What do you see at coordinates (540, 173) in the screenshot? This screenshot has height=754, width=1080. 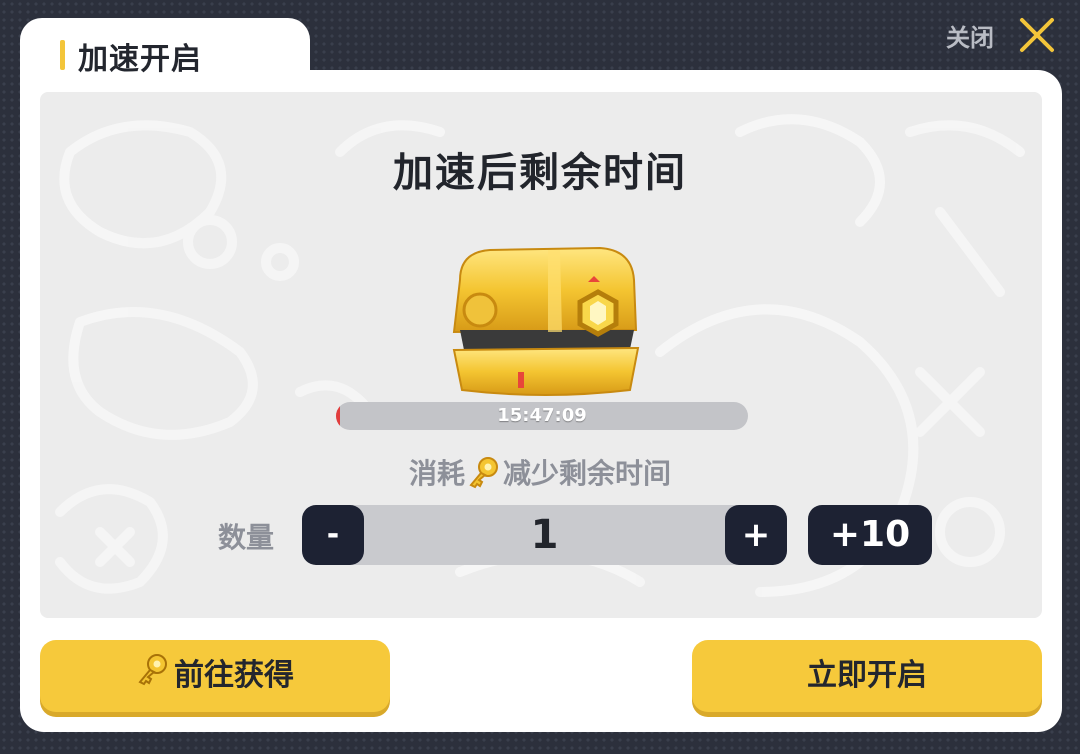 I see `remaining-time-heading: 加速后剩余时间` at bounding box center [540, 173].